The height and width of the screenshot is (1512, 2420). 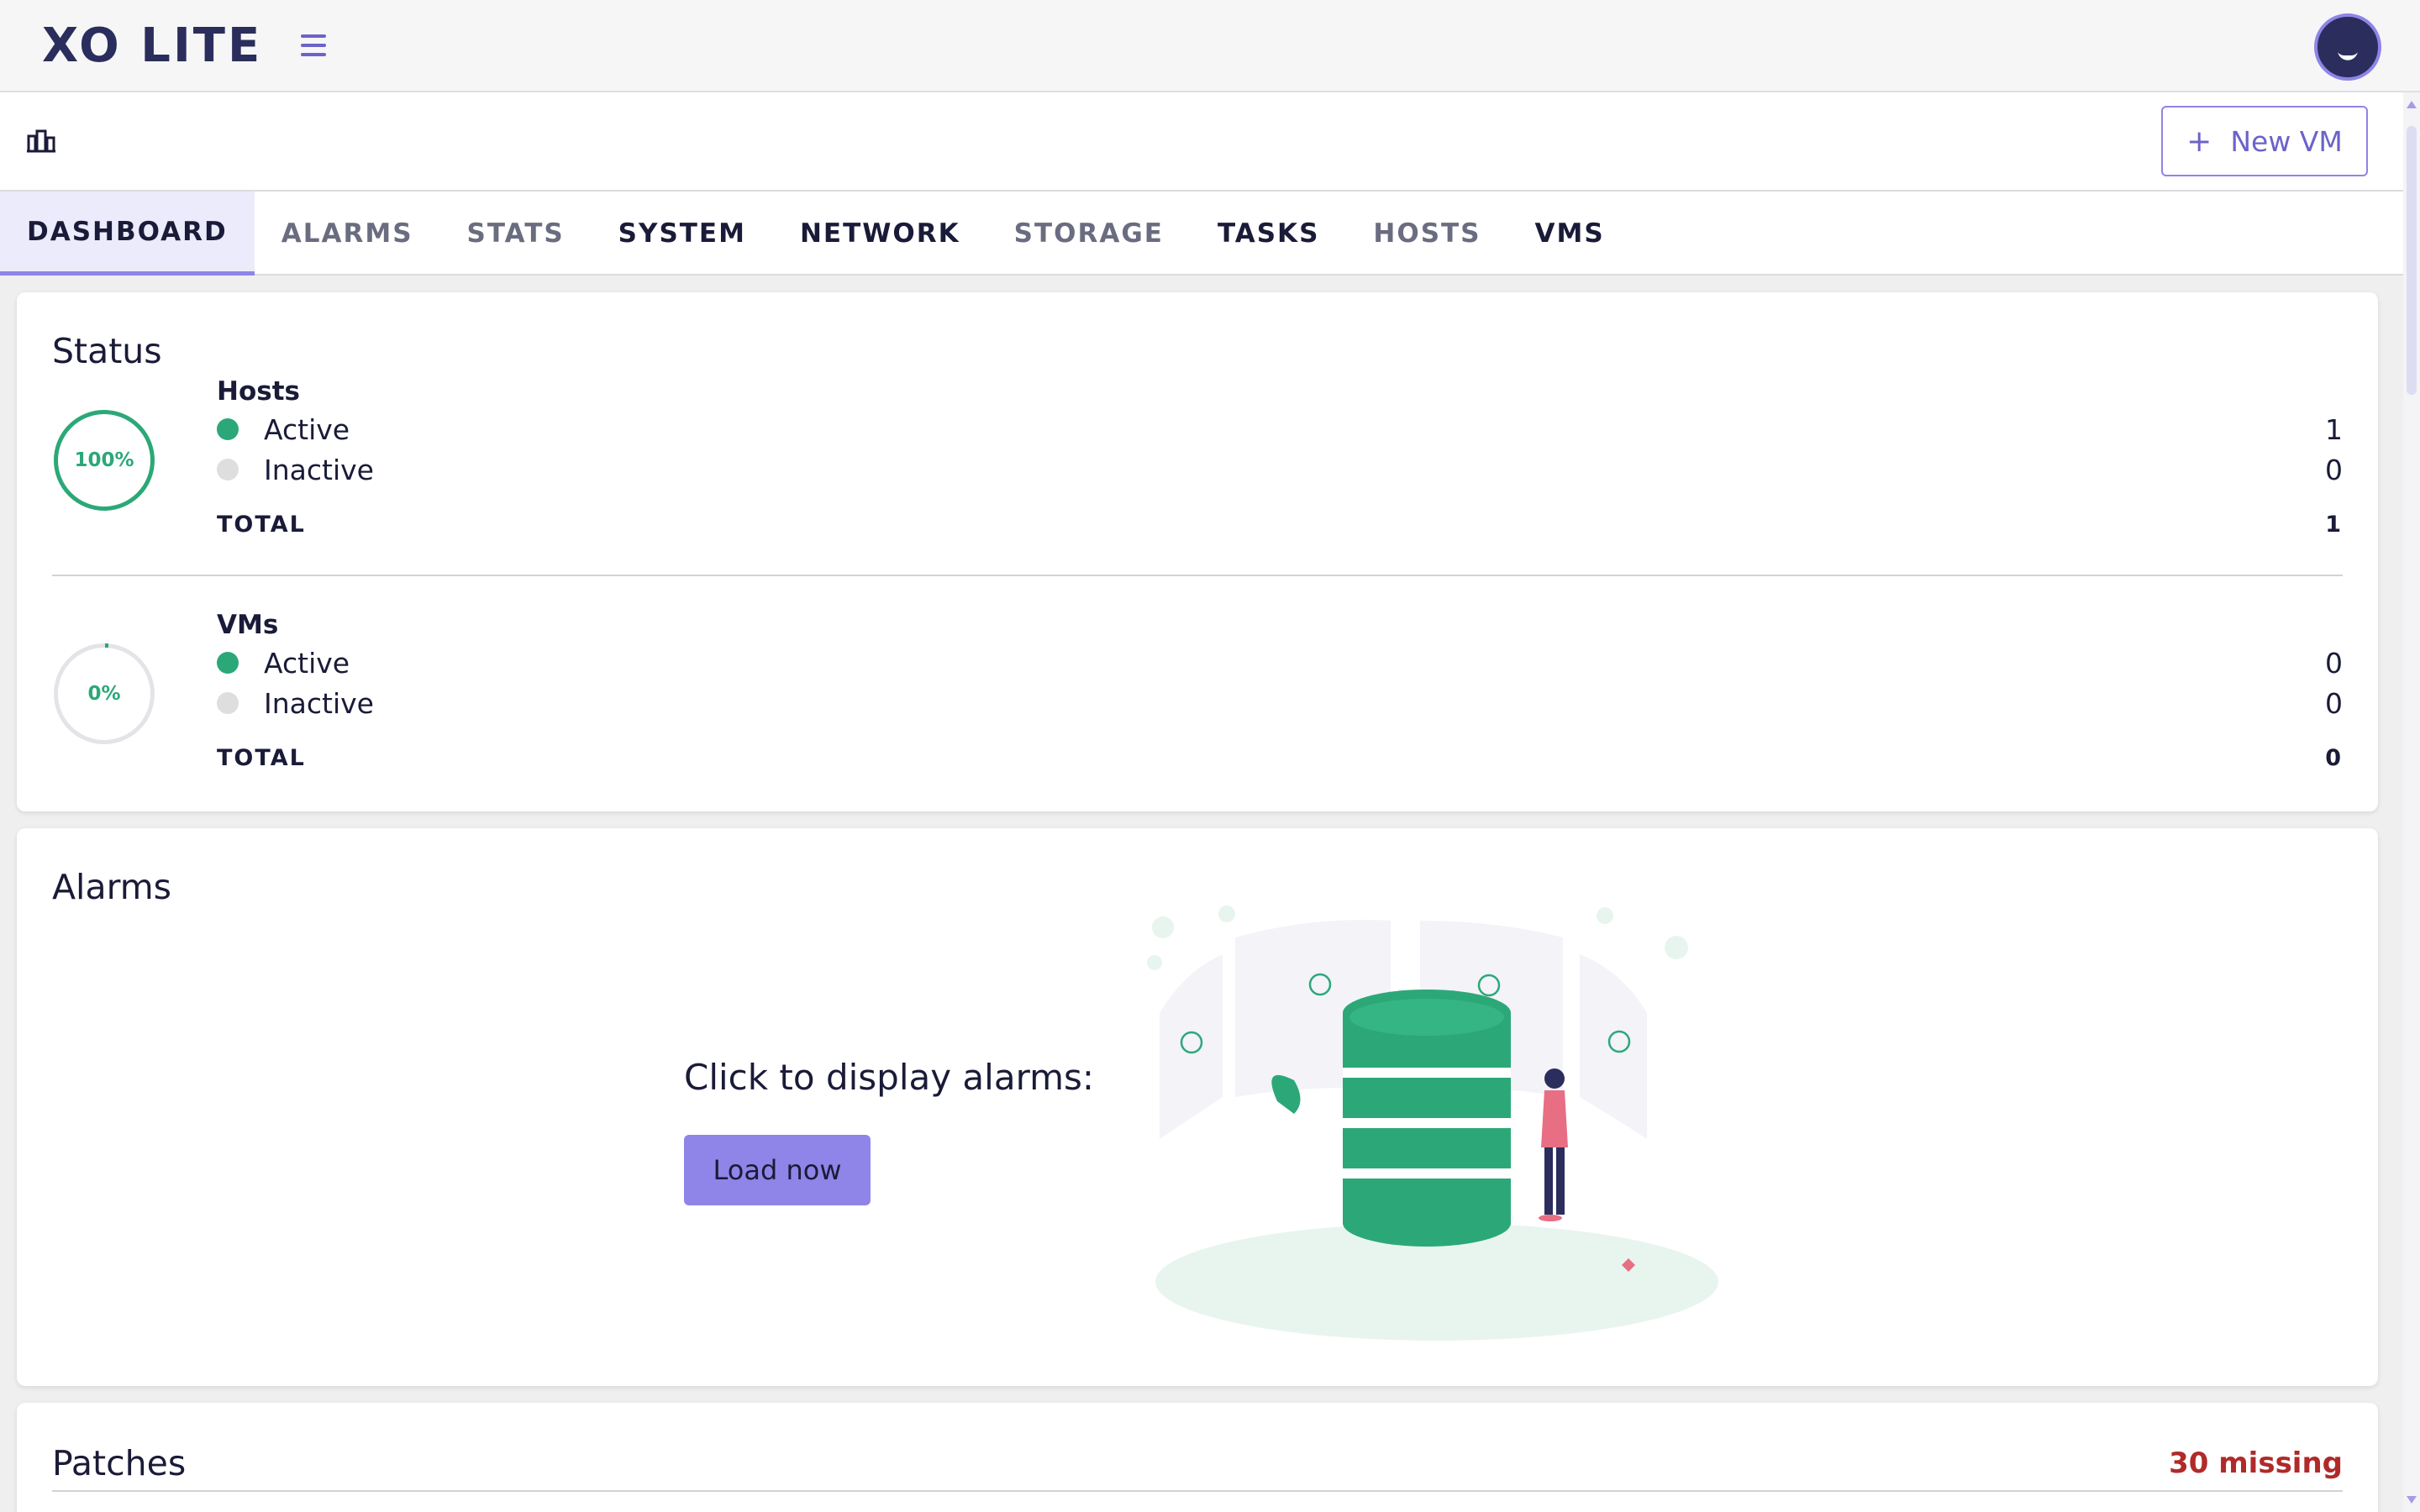 What do you see at coordinates (682, 234) in the screenshot?
I see `tab-system: SYSTEM` at bounding box center [682, 234].